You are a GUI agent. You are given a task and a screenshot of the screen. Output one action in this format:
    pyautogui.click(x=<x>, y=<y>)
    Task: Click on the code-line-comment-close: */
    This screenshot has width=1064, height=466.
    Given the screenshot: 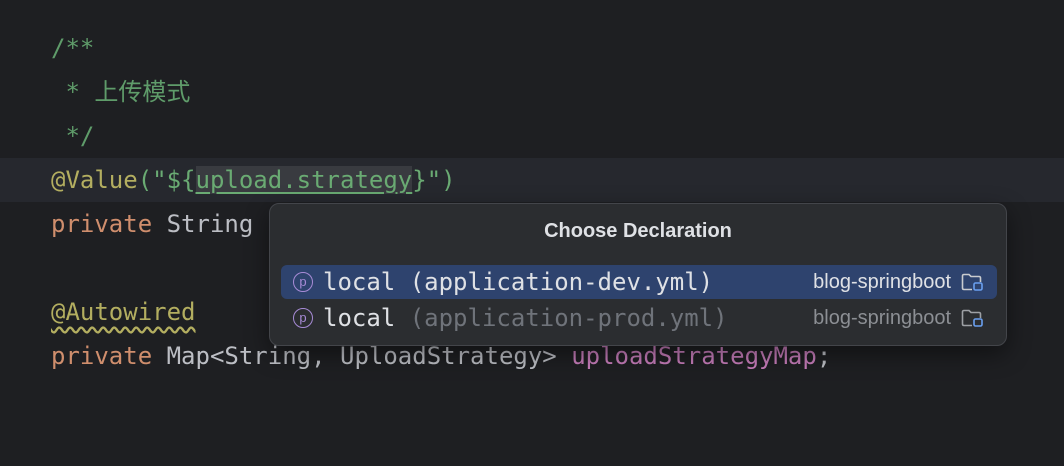 What is the action you would take?
    pyautogui.click(x=532, y=136)
    